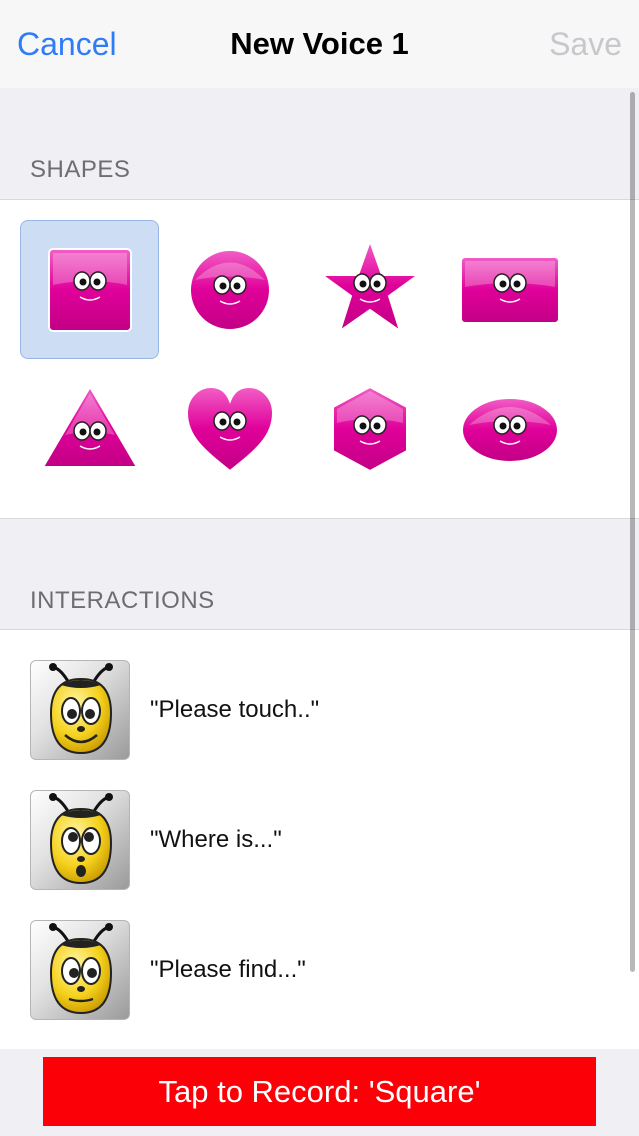  I want to click on shape-circle, so click(229, 289).